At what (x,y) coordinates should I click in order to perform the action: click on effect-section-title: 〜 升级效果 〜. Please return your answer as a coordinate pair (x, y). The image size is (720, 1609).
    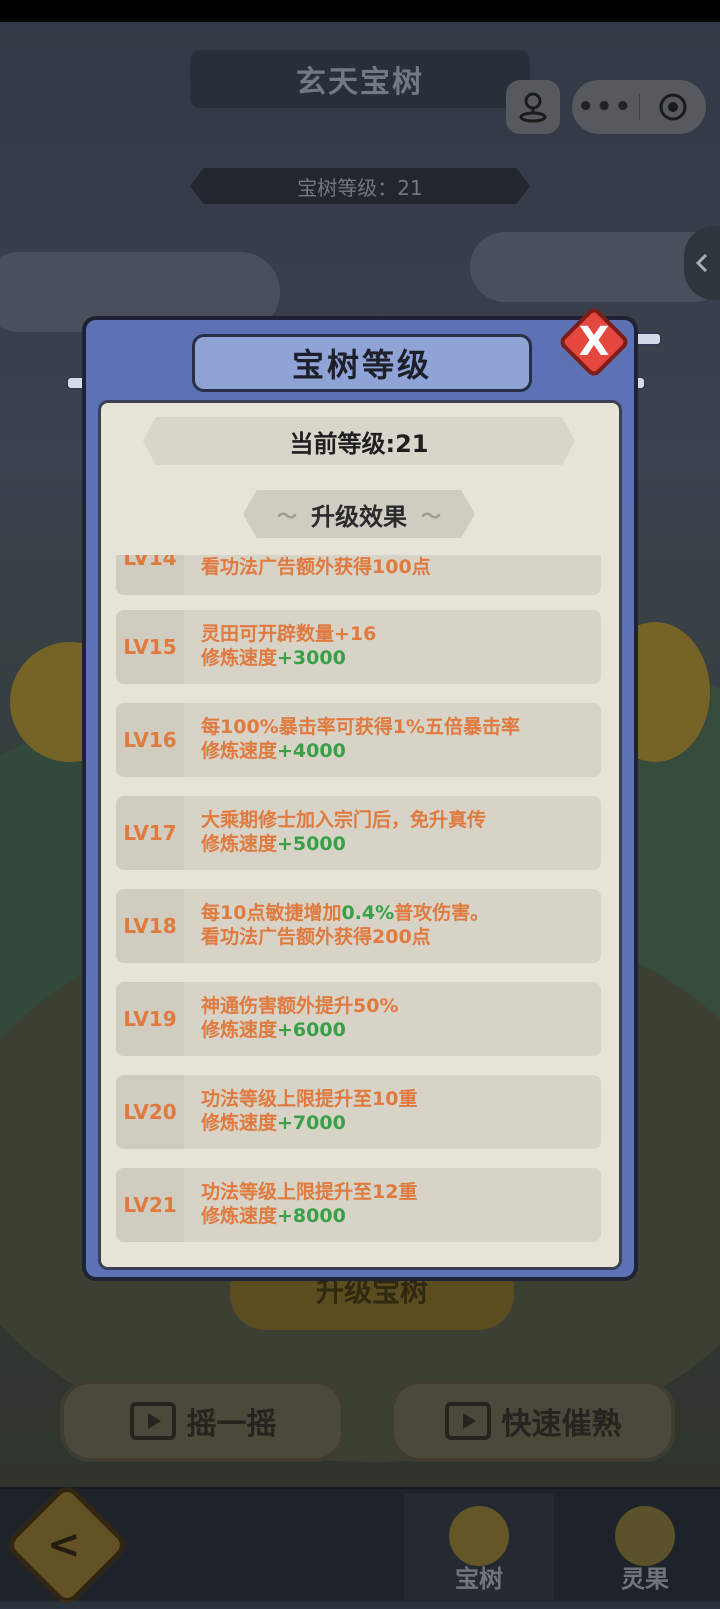
    Looking at the image, I should click on (359, 514).